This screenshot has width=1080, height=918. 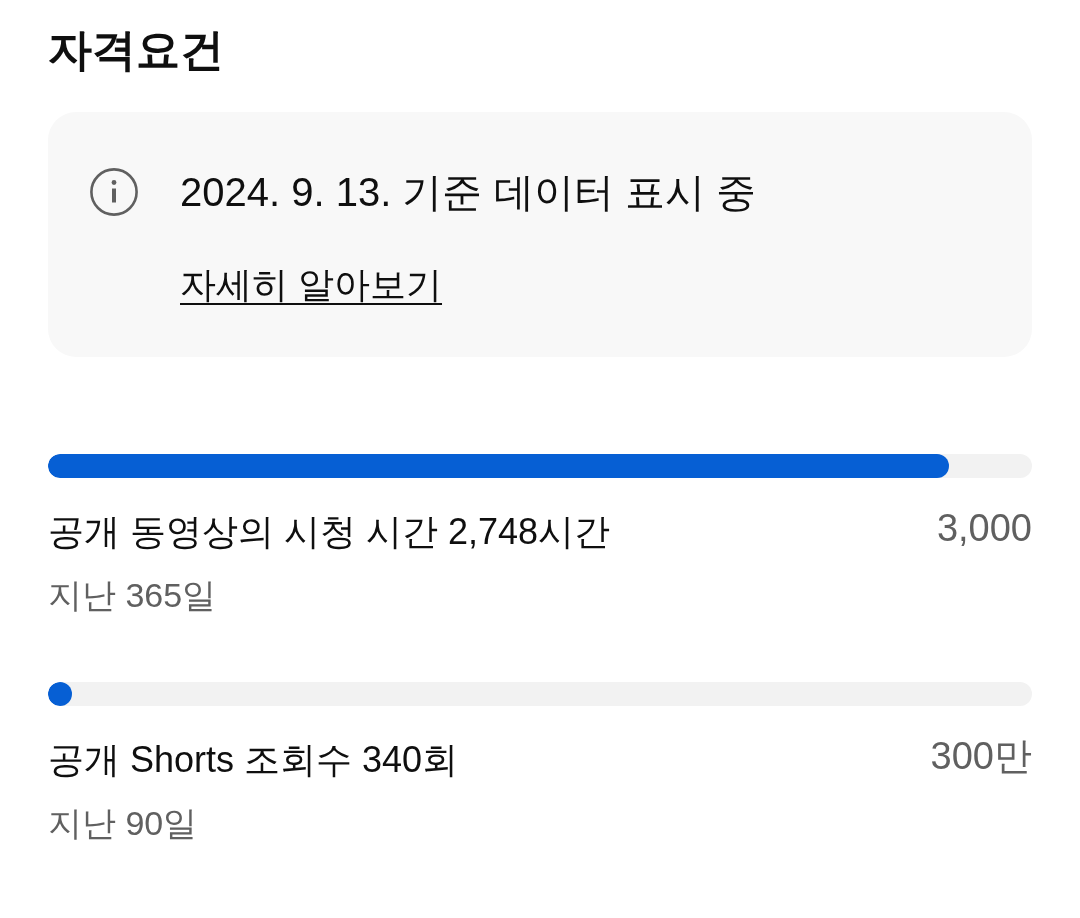 I want to click on section-title: 자격요건, so click(x=136, y=50).